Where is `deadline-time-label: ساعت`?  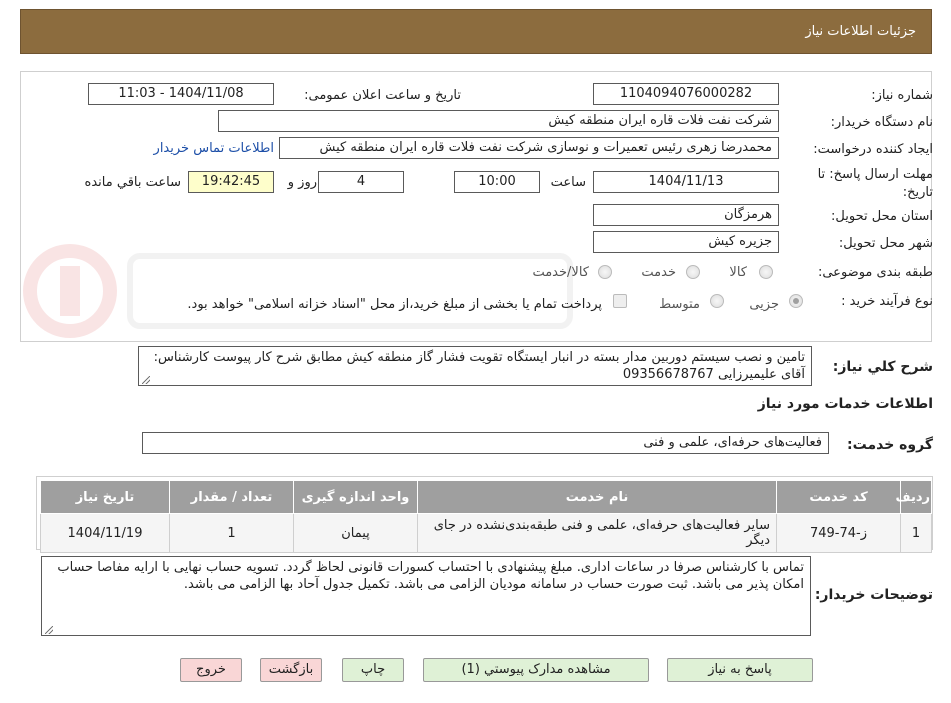 deadline-time-label: ساعت is located at coordinates (568, 182).